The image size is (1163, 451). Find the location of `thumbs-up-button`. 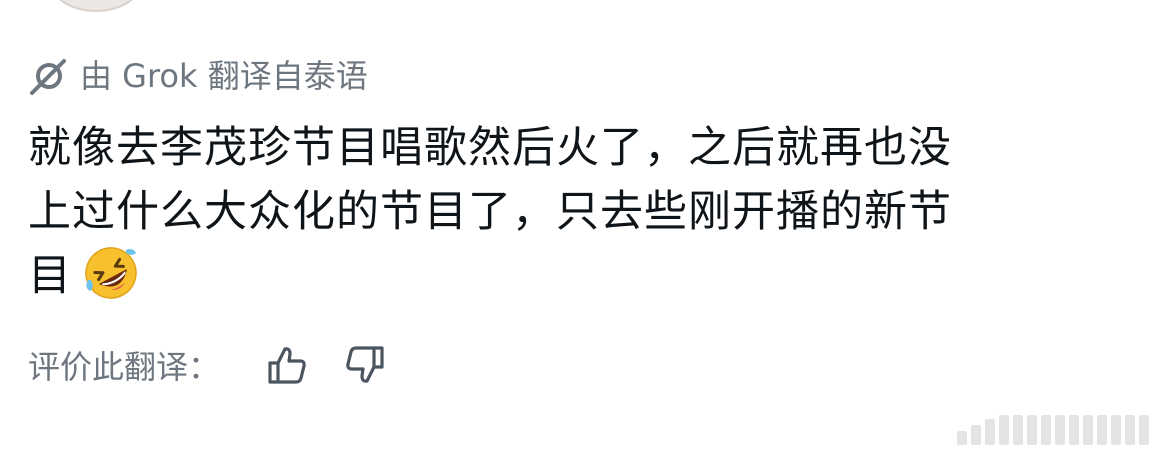

thumbs-up-button is located at coordinates (287, 365).